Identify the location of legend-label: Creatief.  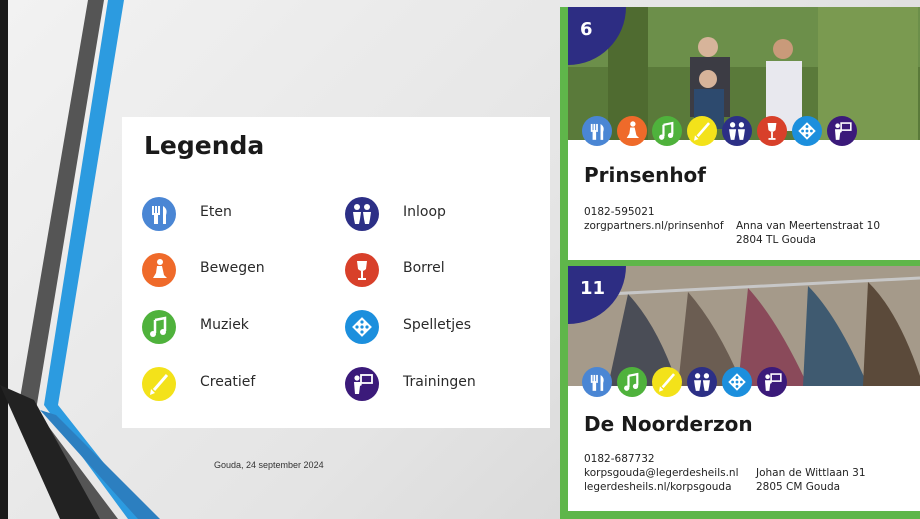
(228, 382).